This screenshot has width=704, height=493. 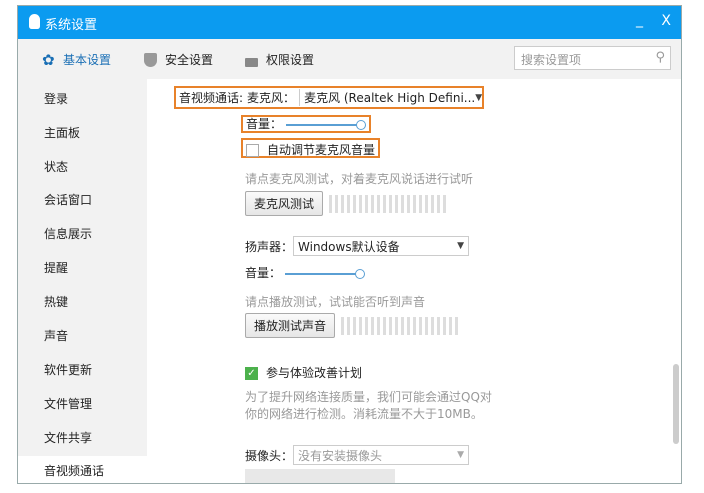 I want to click on tab-basic-settings: ✿ 基本设置, so click(x=76, y=59).